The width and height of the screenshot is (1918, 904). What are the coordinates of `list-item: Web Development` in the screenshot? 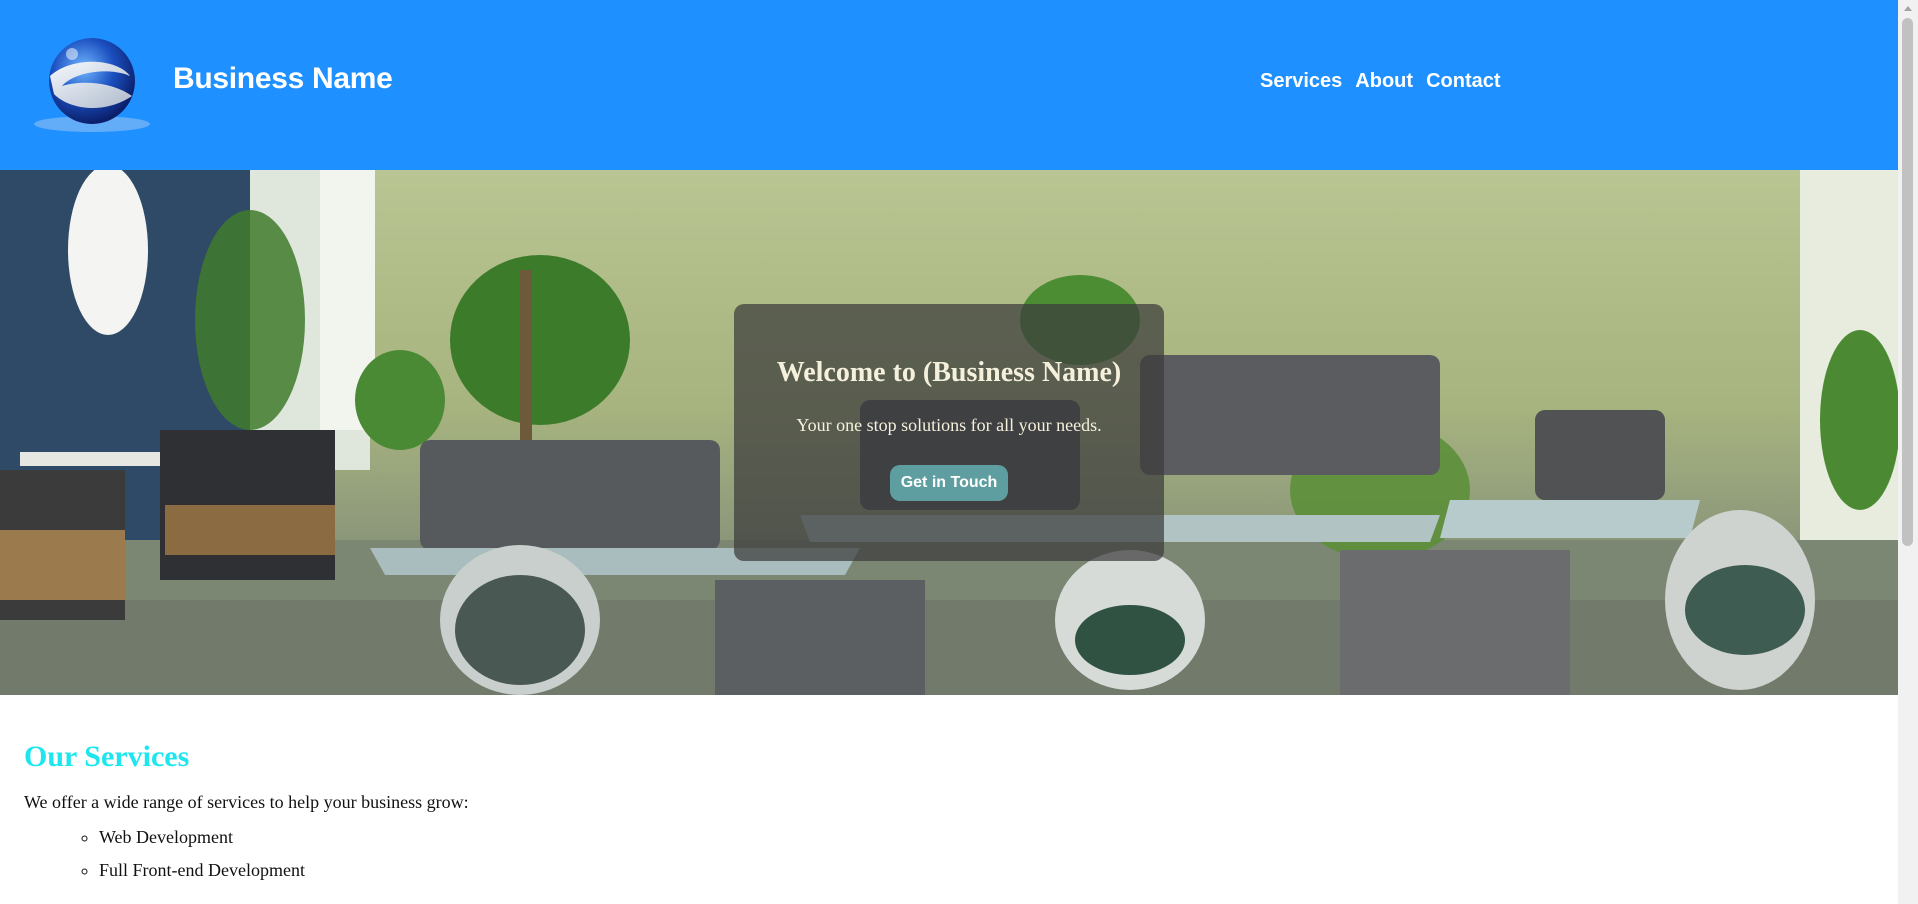 It's located at (961, 837).